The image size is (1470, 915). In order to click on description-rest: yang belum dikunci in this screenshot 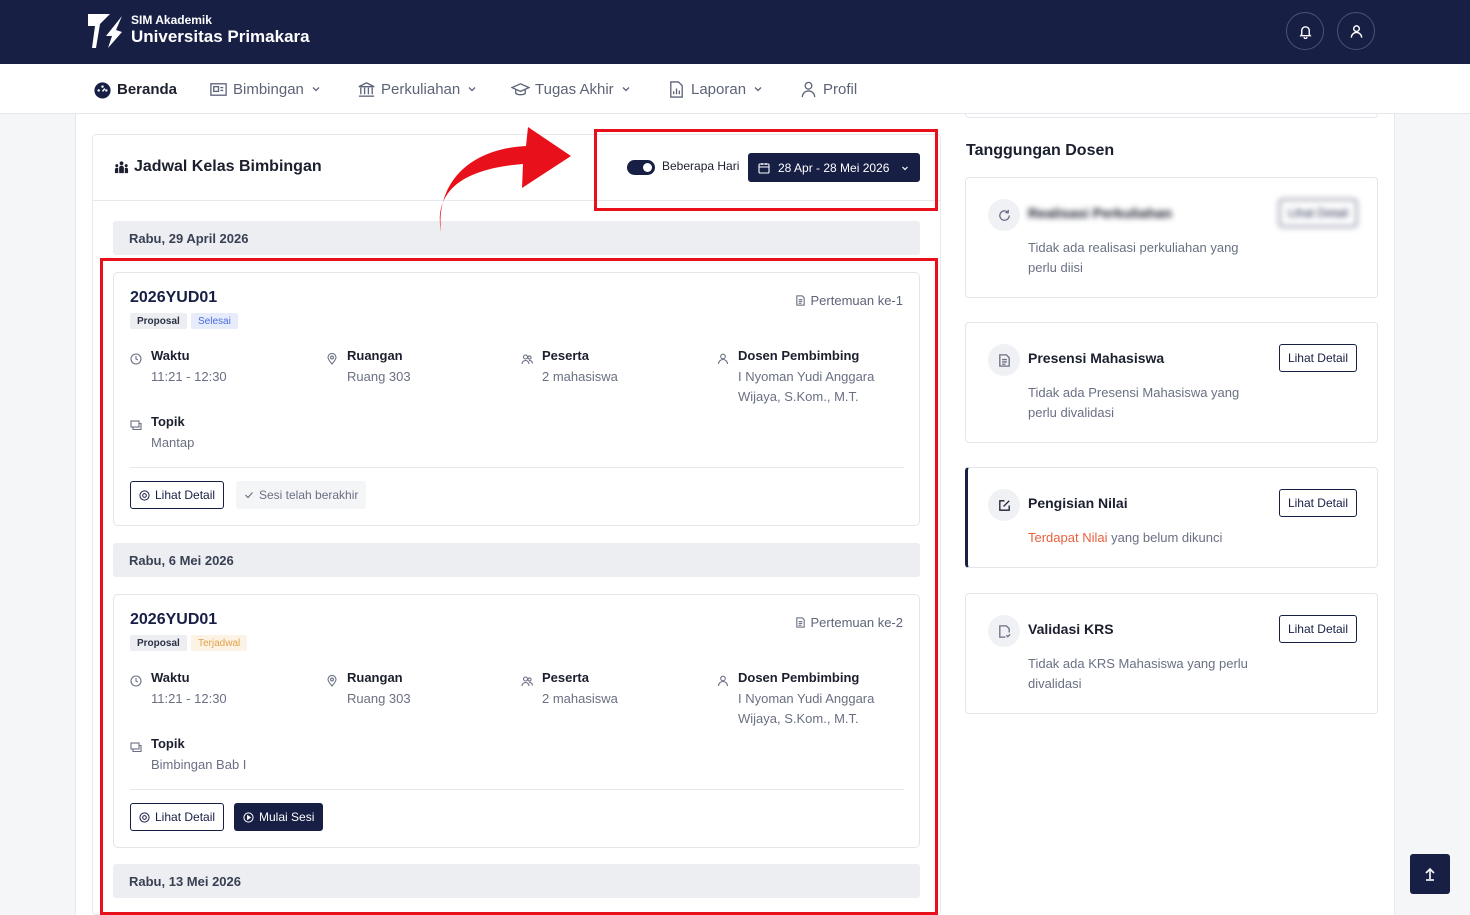, I will do `click(1165, 537)`.